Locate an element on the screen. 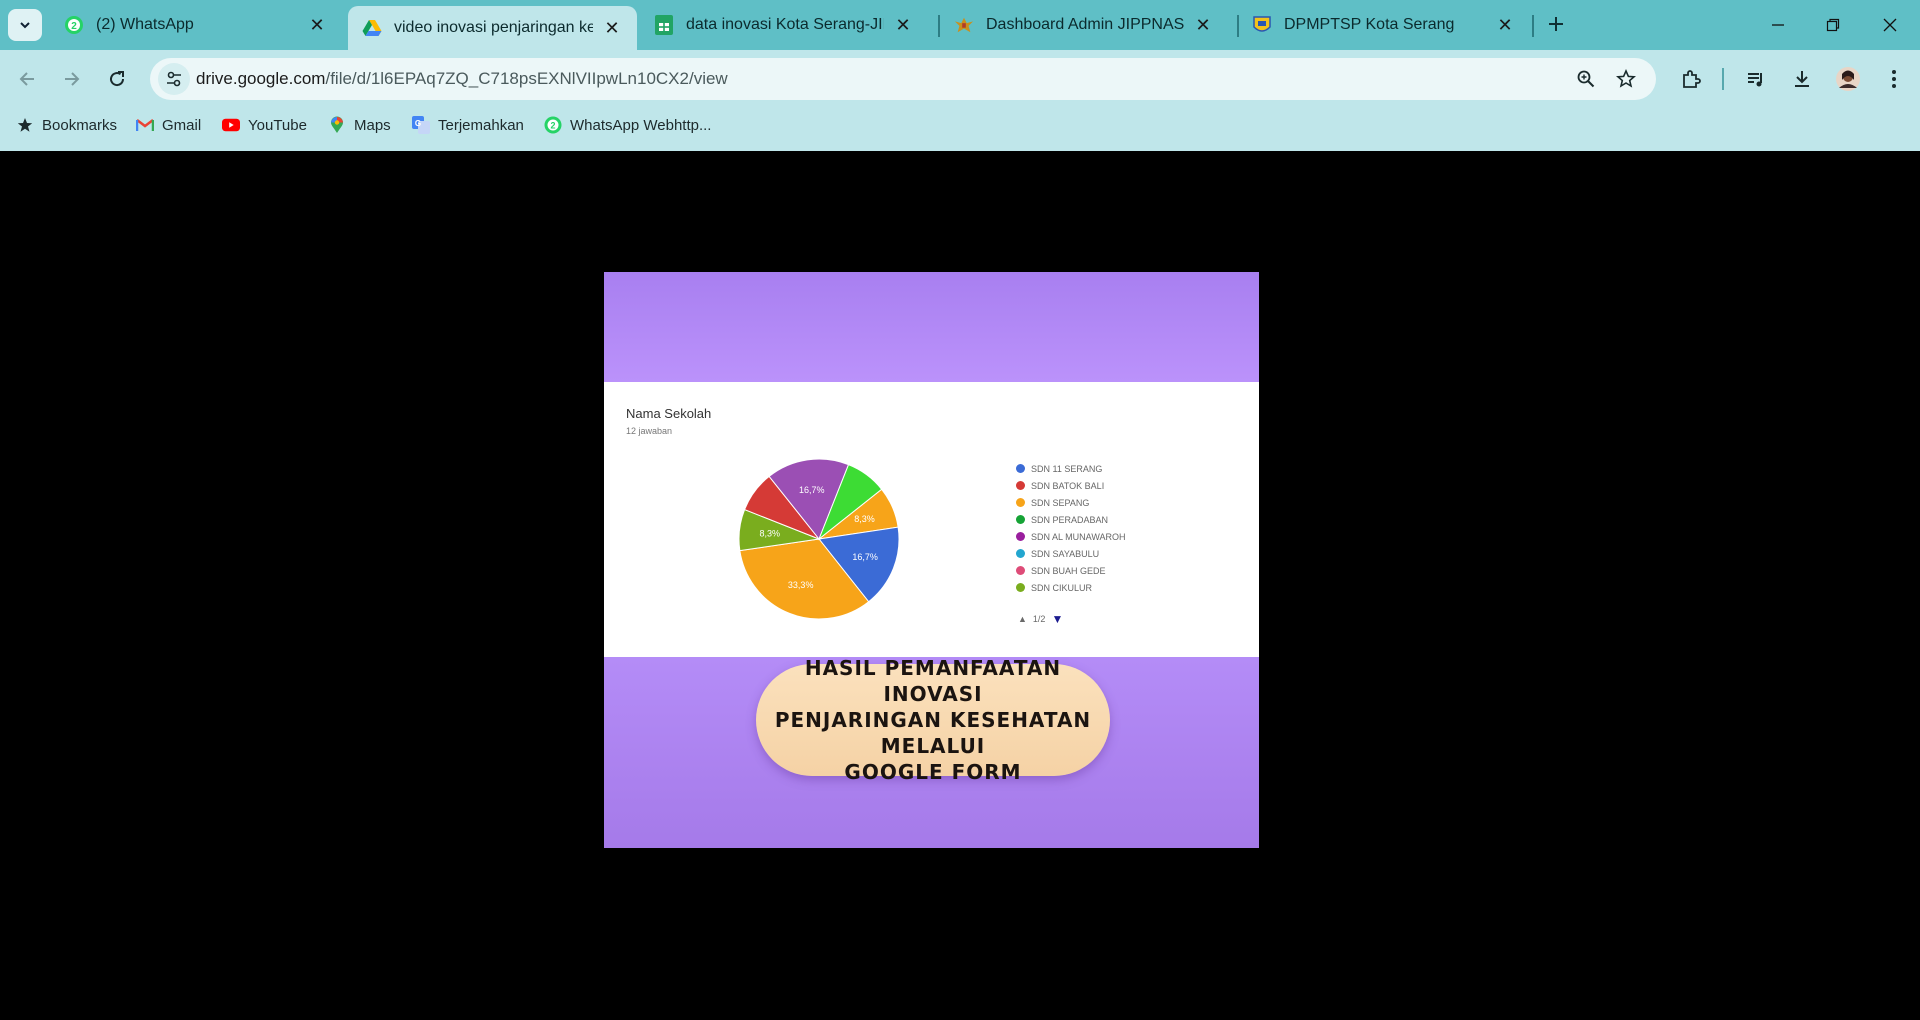  legend-item: SDN PERADABAN is located at coordinates (1071, 519).